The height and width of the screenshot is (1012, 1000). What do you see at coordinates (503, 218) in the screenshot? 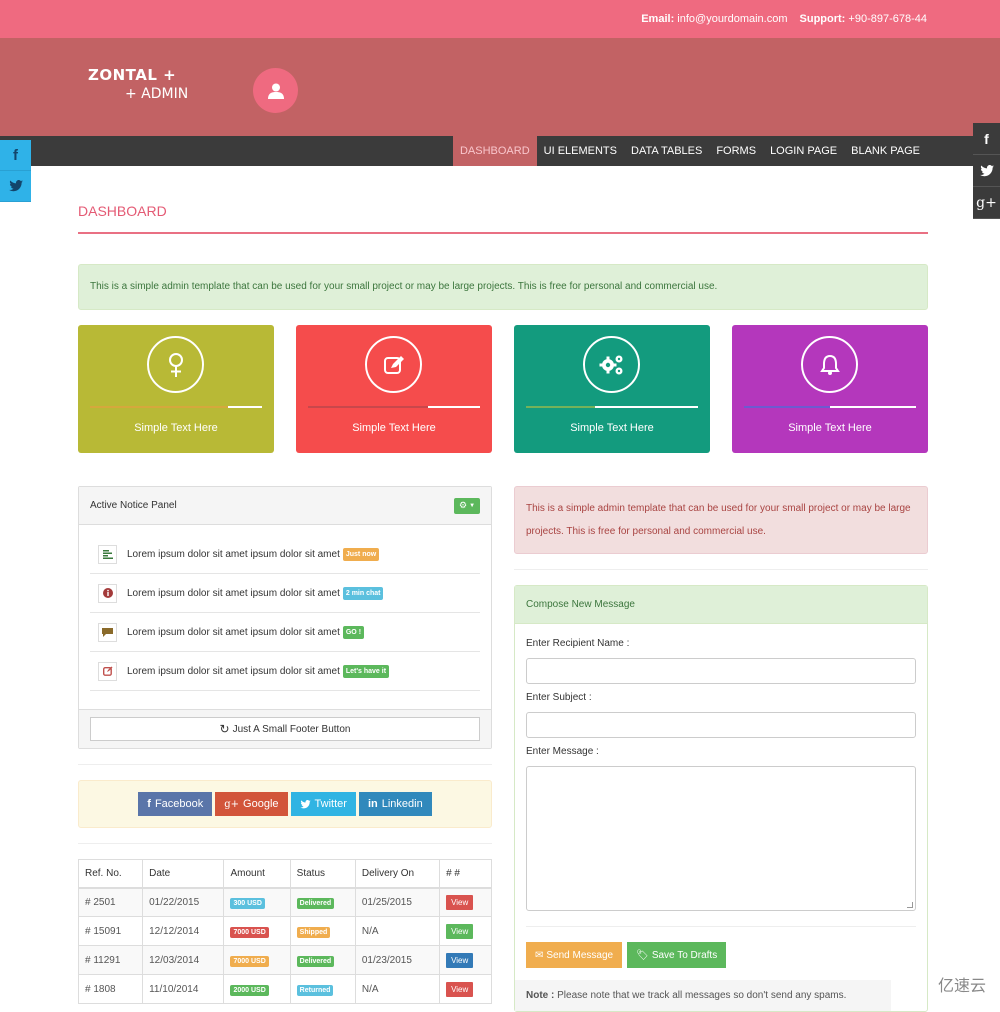
I see `page-title: DASHBOARD` at bounding box center [503, 218].